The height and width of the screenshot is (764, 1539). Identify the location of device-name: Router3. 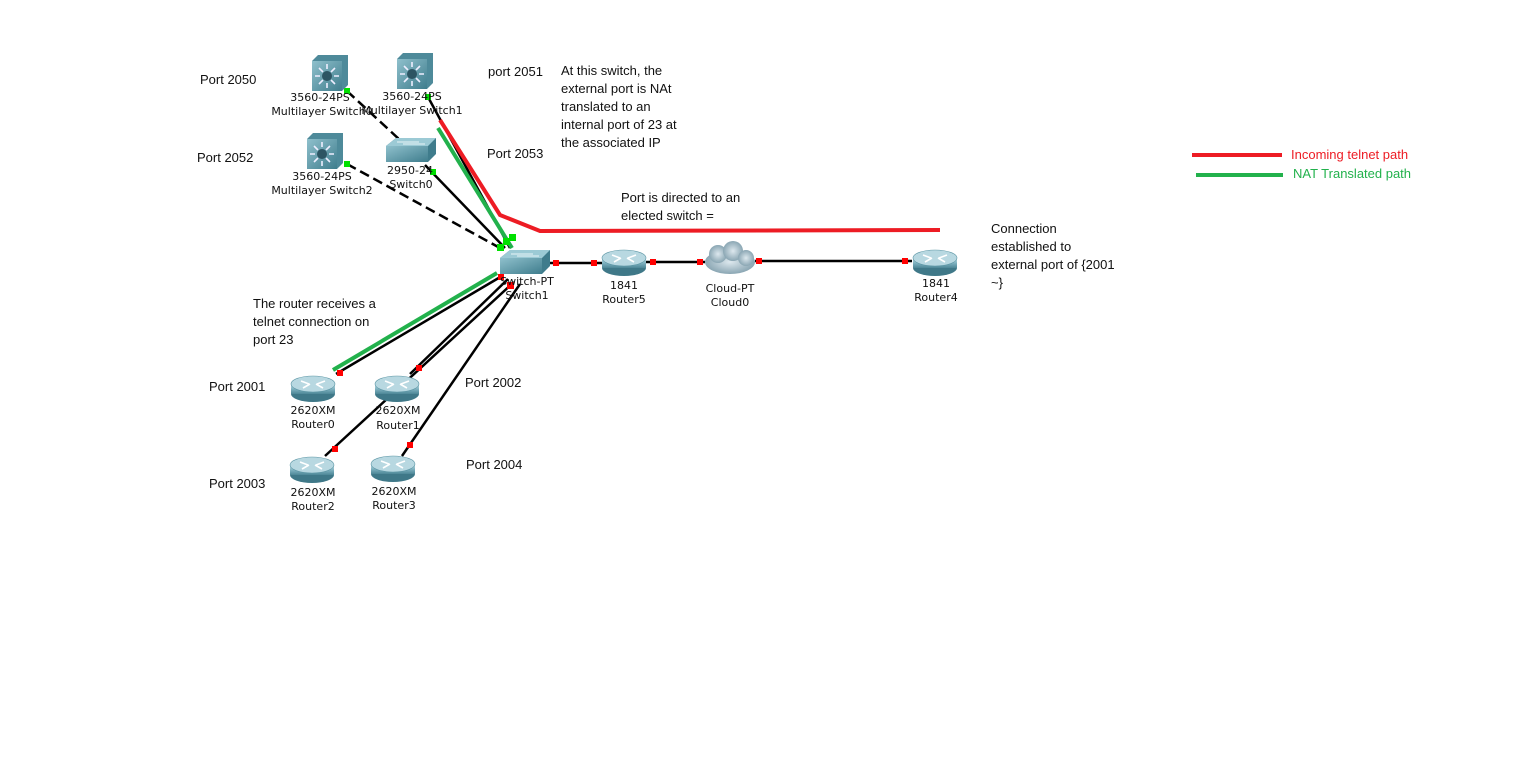
(393, 505).